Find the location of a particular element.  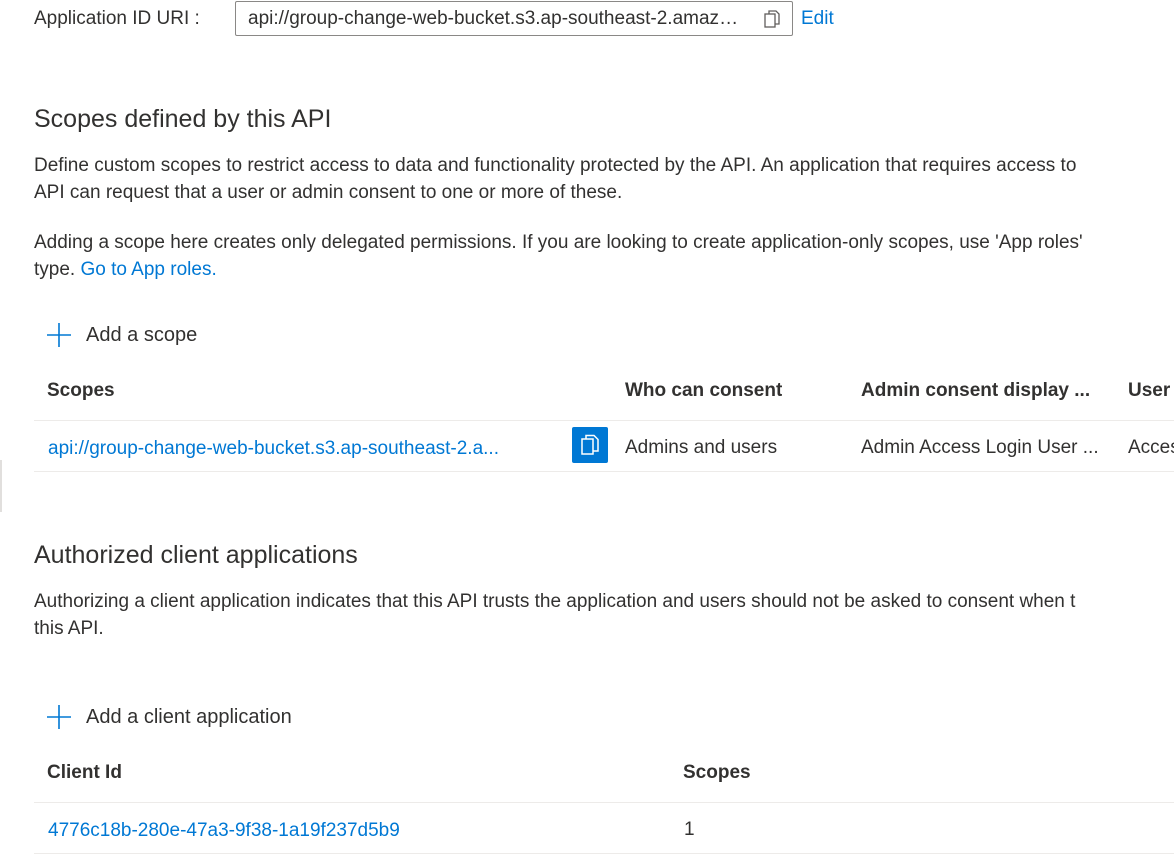

application-id-uri-label: Application ID URI : is located at coordinates (117, 18).